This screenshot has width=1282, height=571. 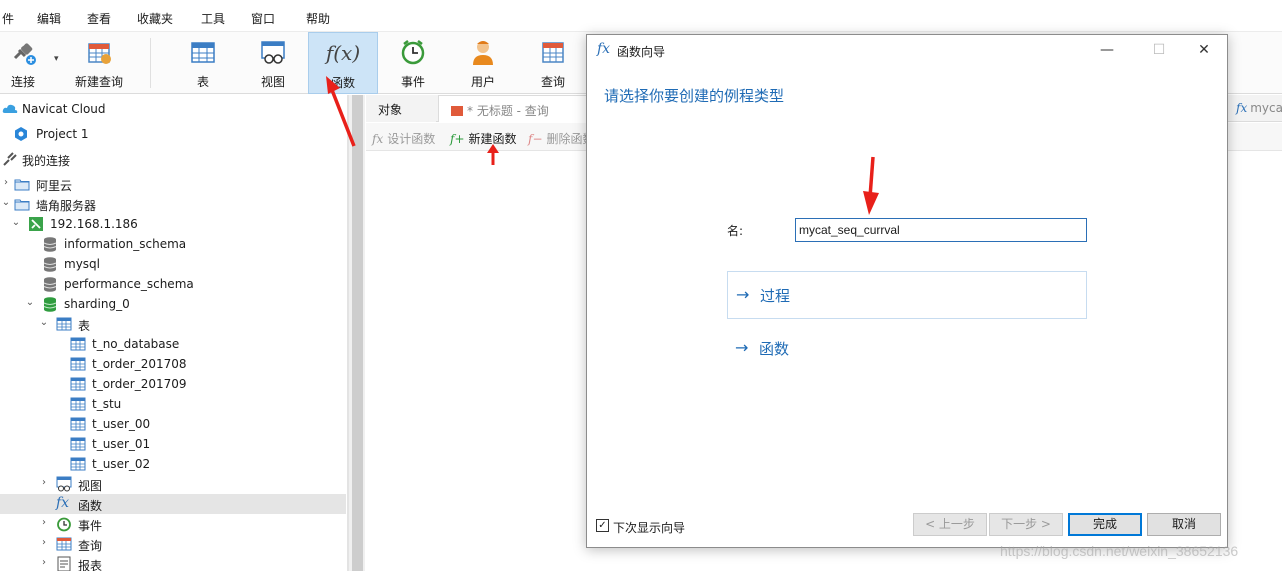 I want to click on design-function-button: fx 设计函数, so click(x=403, y=138).